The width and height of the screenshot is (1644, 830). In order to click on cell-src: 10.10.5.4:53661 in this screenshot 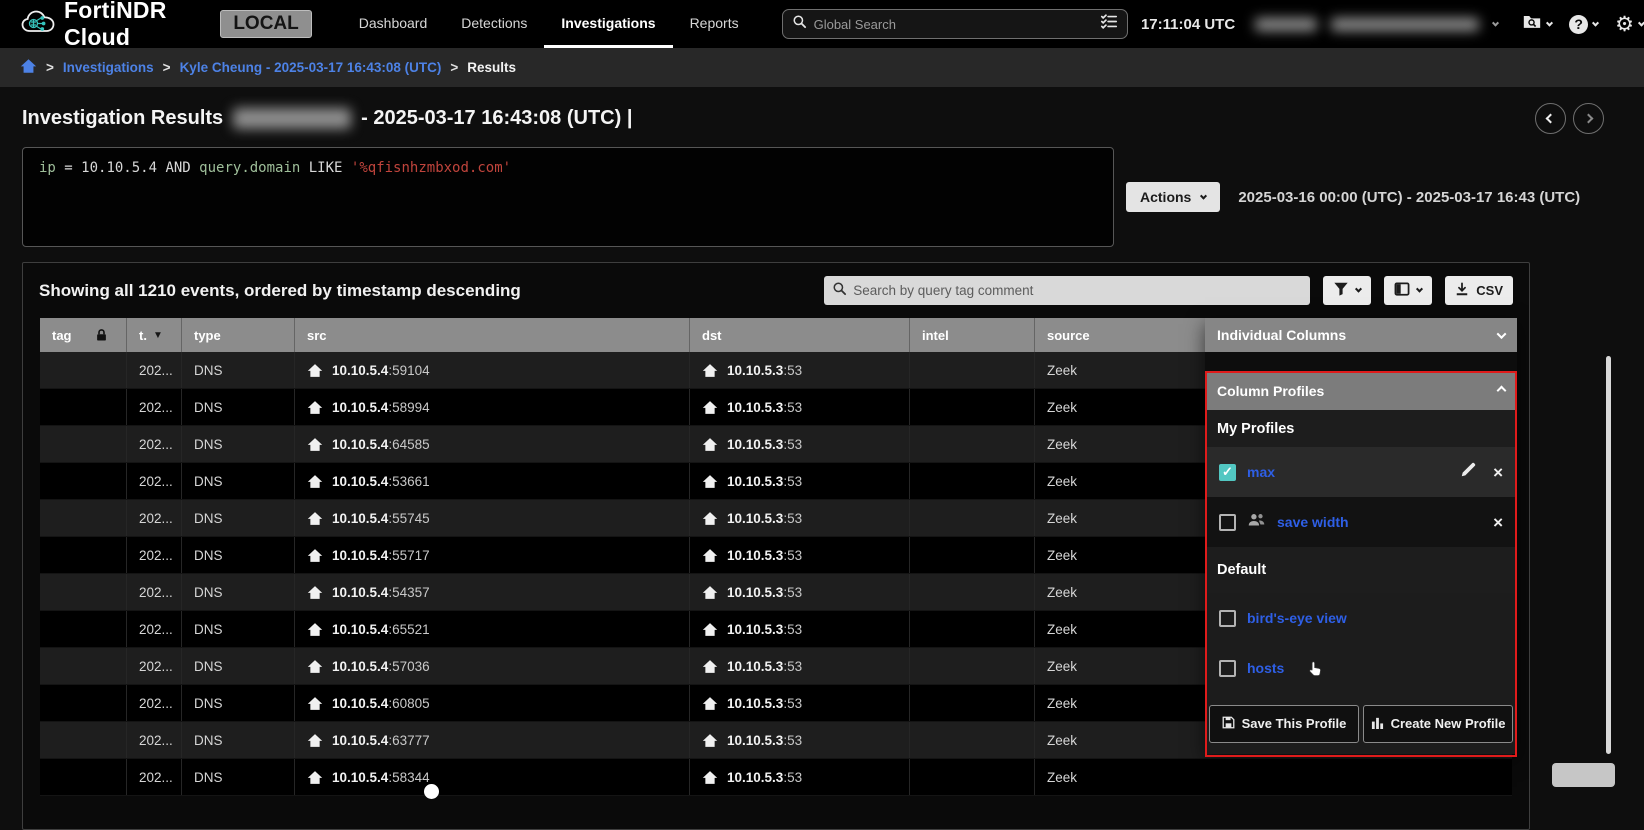, I will do `click(492, 481)`.